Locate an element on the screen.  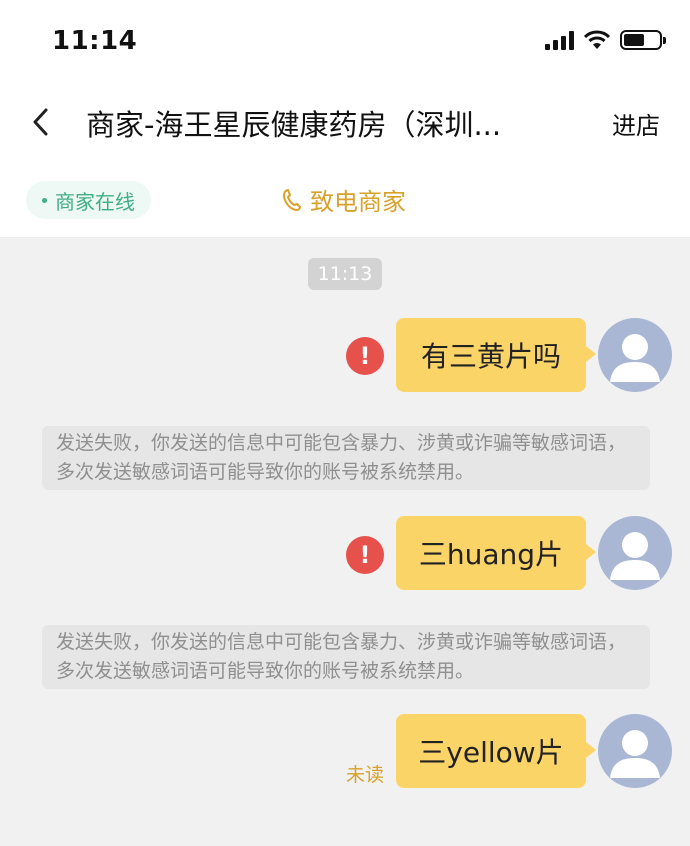
status-icons is located at coordinates (605, 40).